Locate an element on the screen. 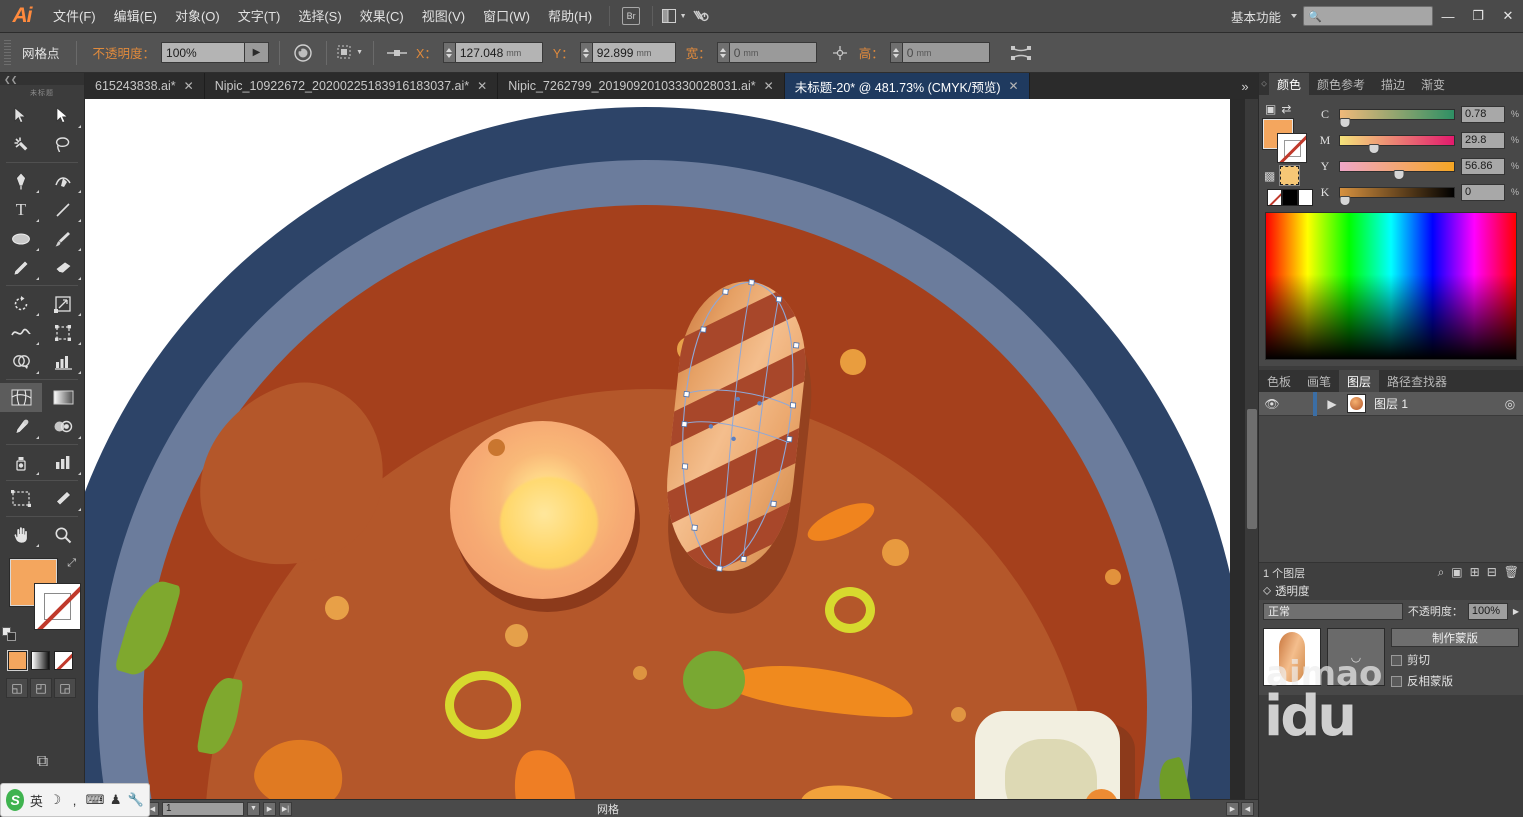 The image size is (1523, 817). default-fill-stroke-icon is located at coordinates (9, 634).